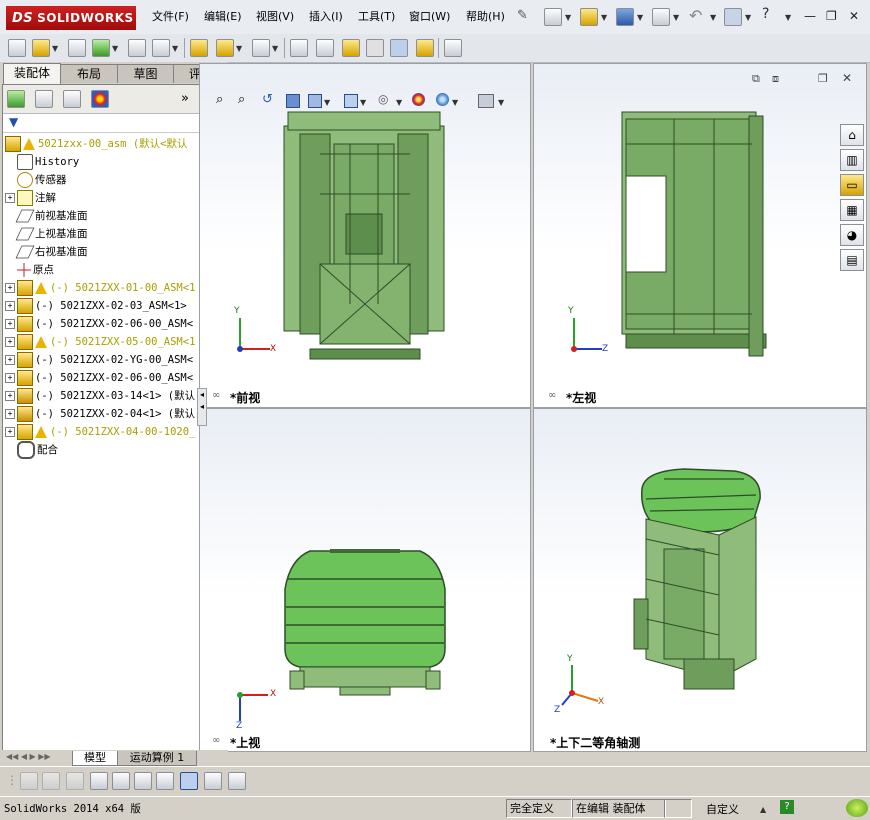  I want to click on explode-line-sketch-icon, so click(351, 48).